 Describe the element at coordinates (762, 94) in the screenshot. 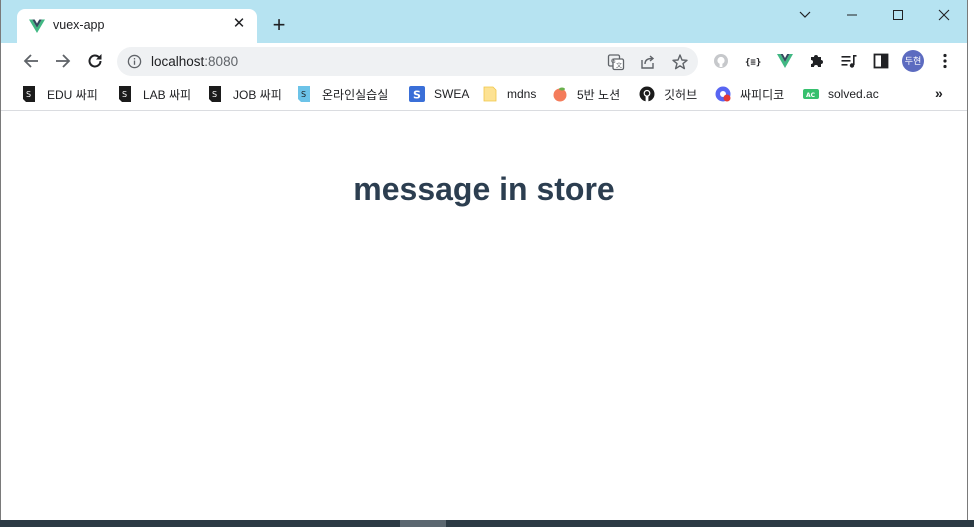

I see `bookmark-label: 싸피디코` at that location.